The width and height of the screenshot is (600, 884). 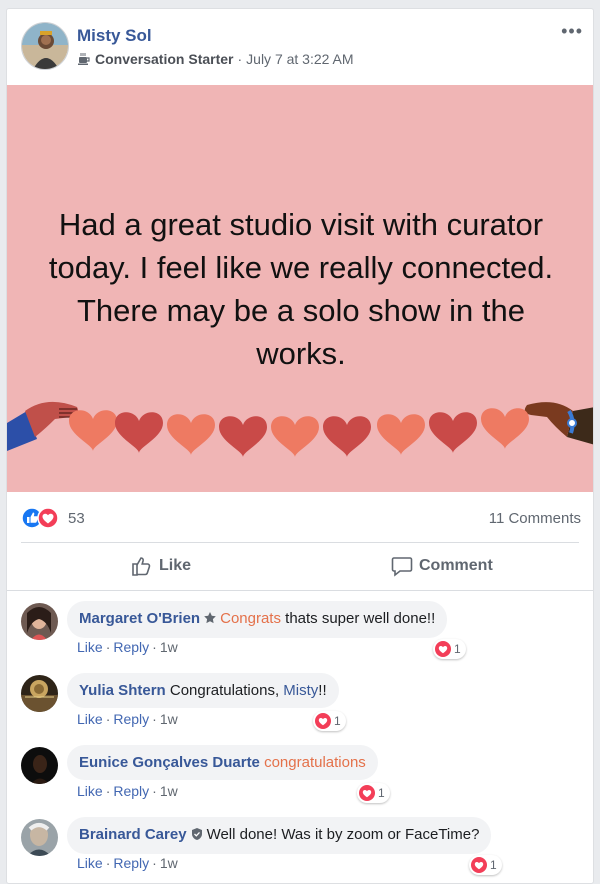 What do you see at coordinates (164, 59) in the screenshot?
I see `conversation-starter-badge: Conversation Starter` at bounding box center [164, 59].